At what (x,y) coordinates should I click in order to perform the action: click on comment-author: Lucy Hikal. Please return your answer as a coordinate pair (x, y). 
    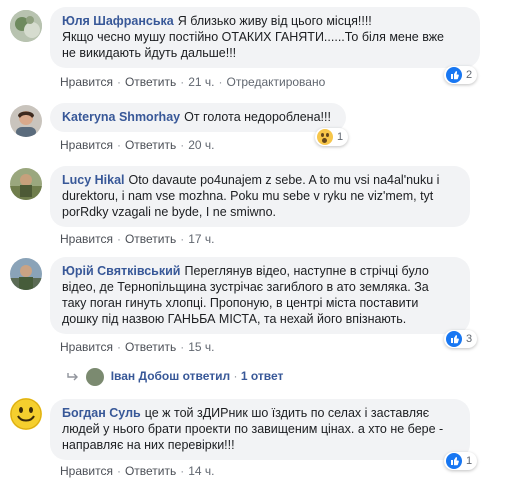
    Looking at the image, I should click on (93, 180).